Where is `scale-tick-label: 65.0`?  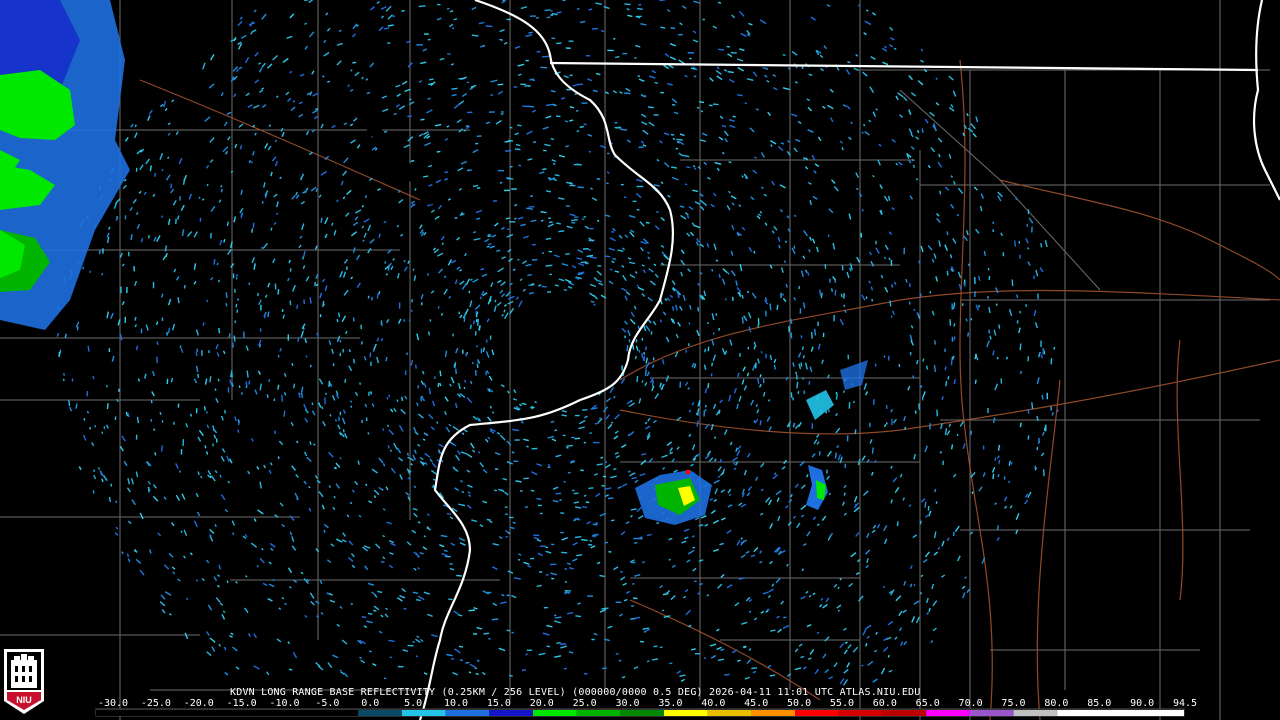 scale-tick-label: 65.0 is located at coordinates (927, 703).